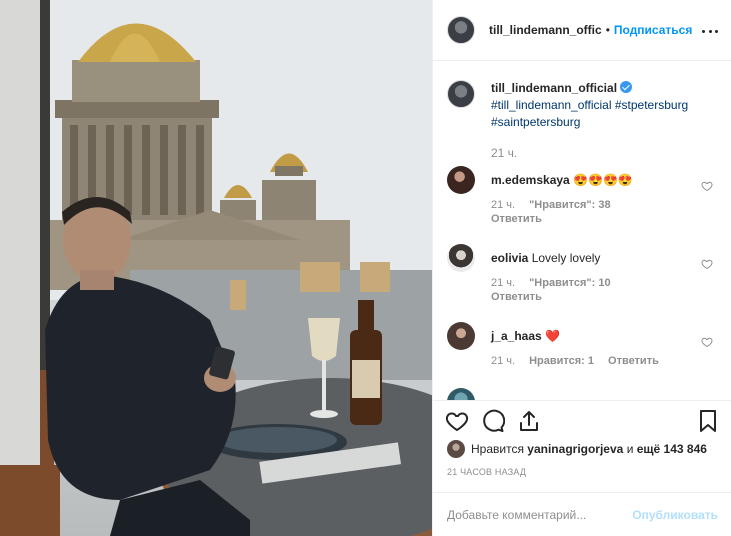 This screenshot has width=731, height=536. I want to click on post-header: till_lindemann_offic • Подписаться, so click(582, 30).